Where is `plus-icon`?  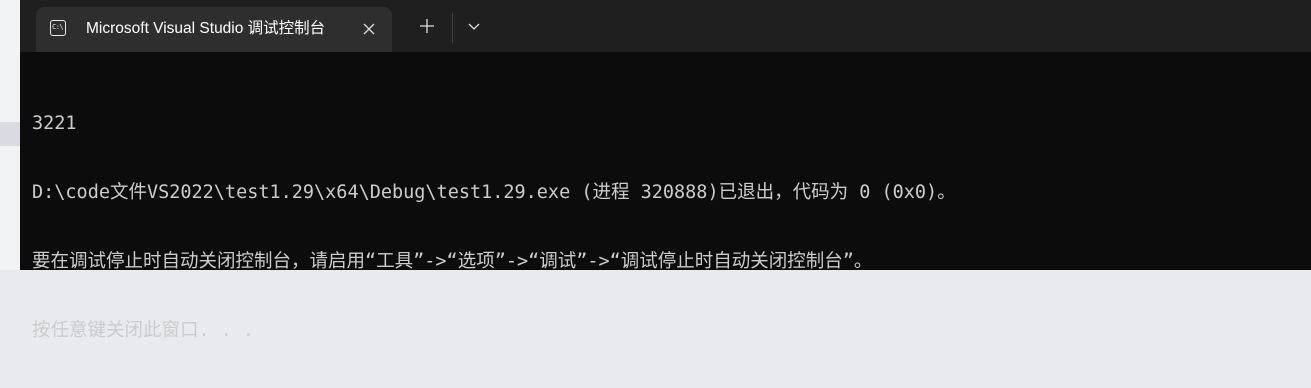 plus-icon is located at coordinates (427, 26).